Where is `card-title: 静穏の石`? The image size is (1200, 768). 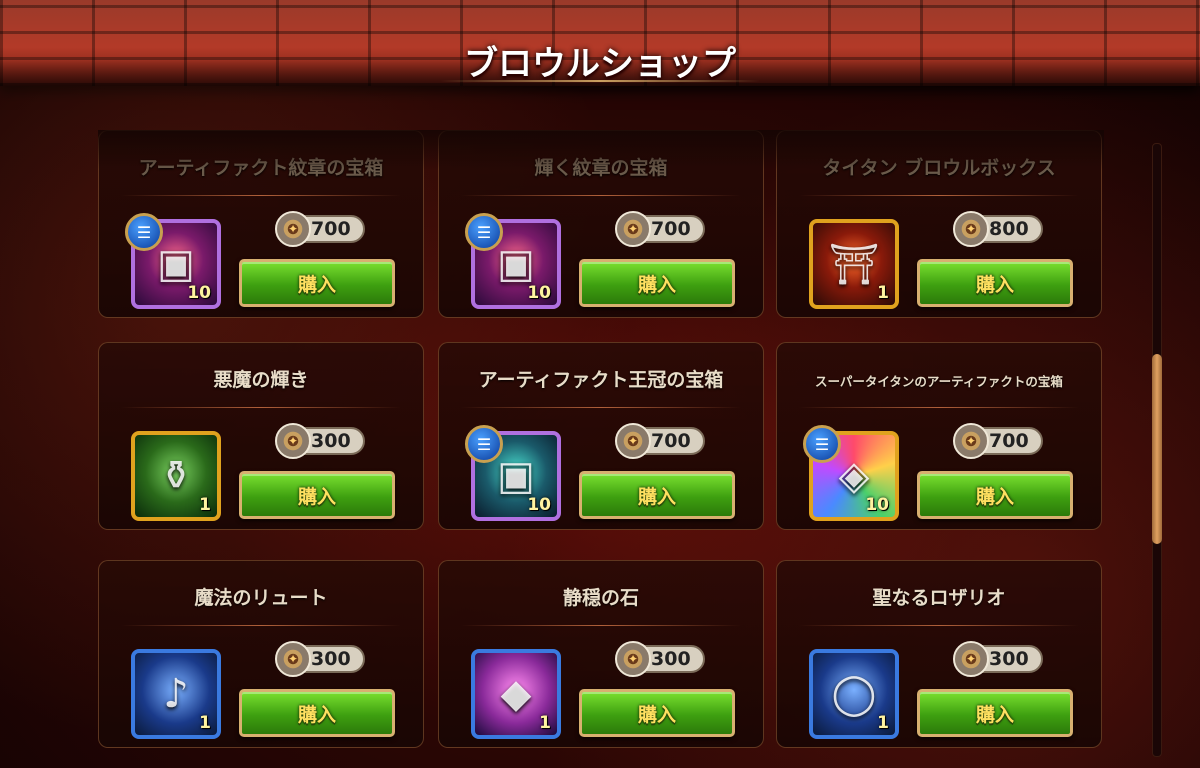 card-title: 静穏の石 is located at coordinates (600, 598).